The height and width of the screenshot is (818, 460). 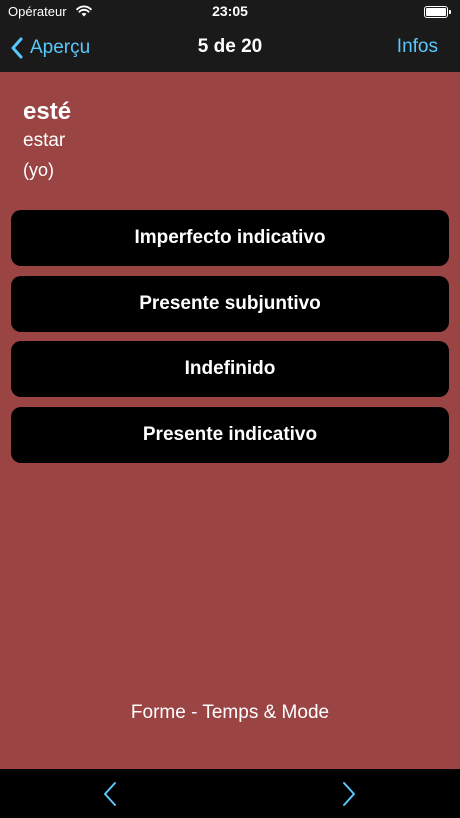 I want to click on answer-option-1: Imperfecto indicativo, so click(x=230, y=238).